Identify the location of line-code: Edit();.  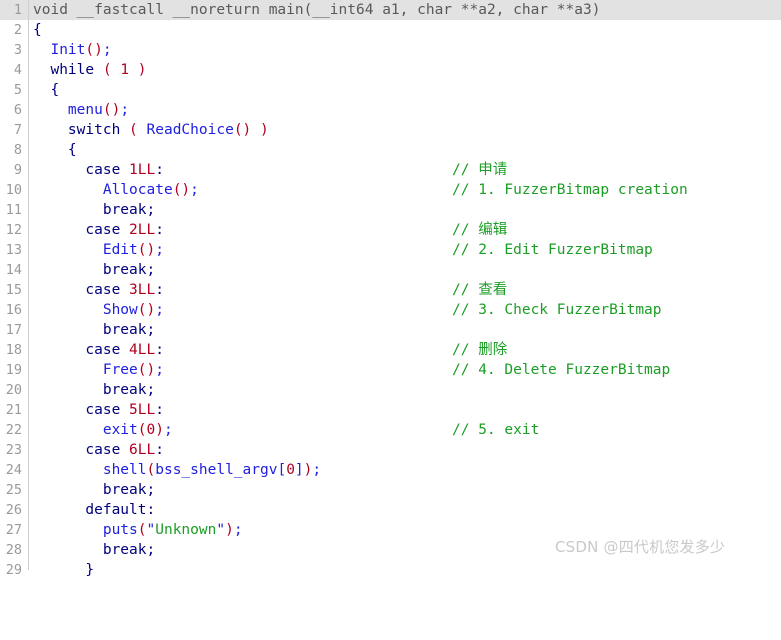
(98, 250).